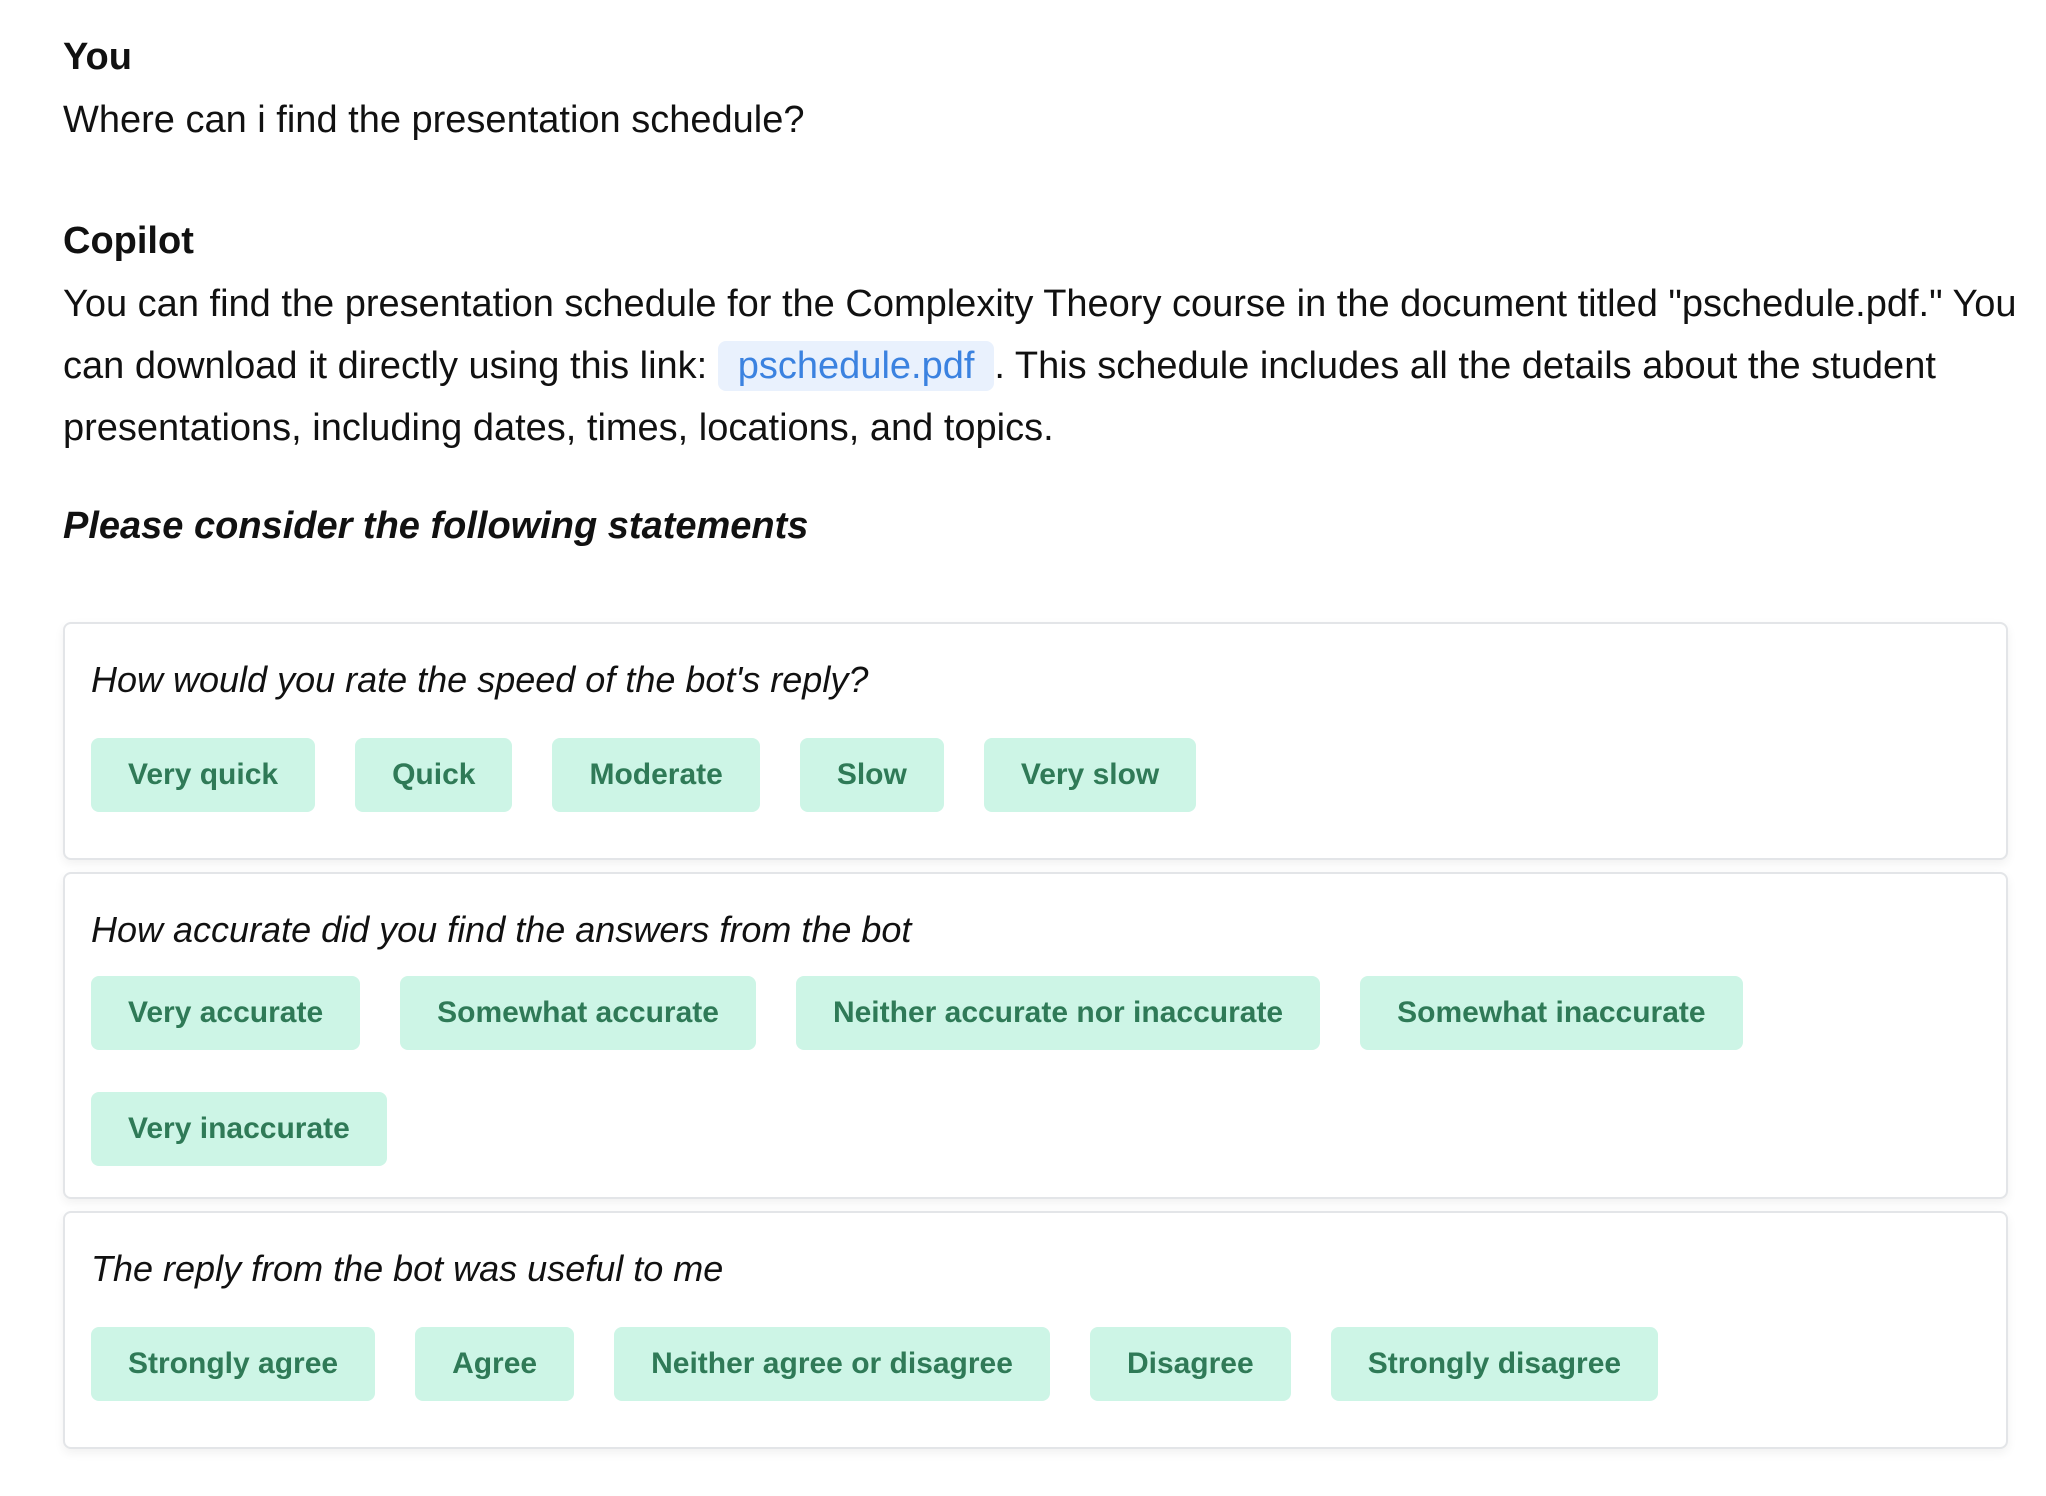  What do you see at coordinates (1551, 1013) in the screenshot?
I see `option-somewhat-inaccurate: Somewhat inaccurate` at bounding box center [1551, 1013].